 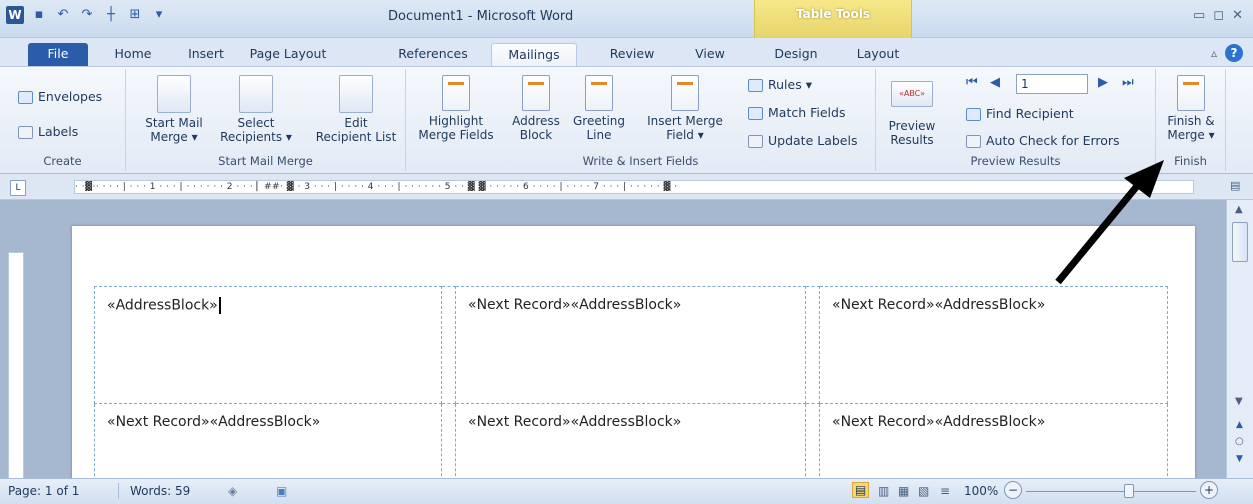 I want to click on finish-merge-button: Finish & Merge ▾, so click(x=1191, y=108).